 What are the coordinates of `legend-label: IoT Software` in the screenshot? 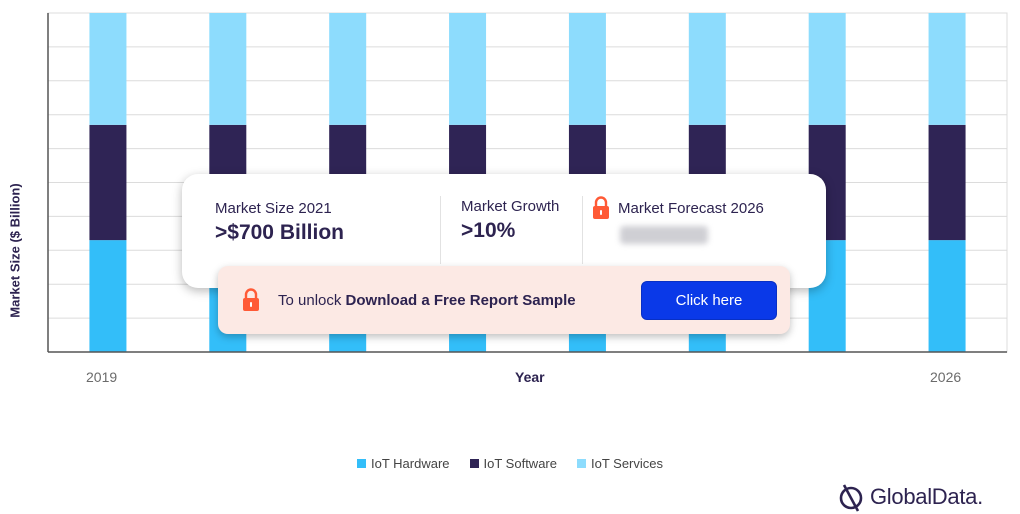 It's located at (520, 463).